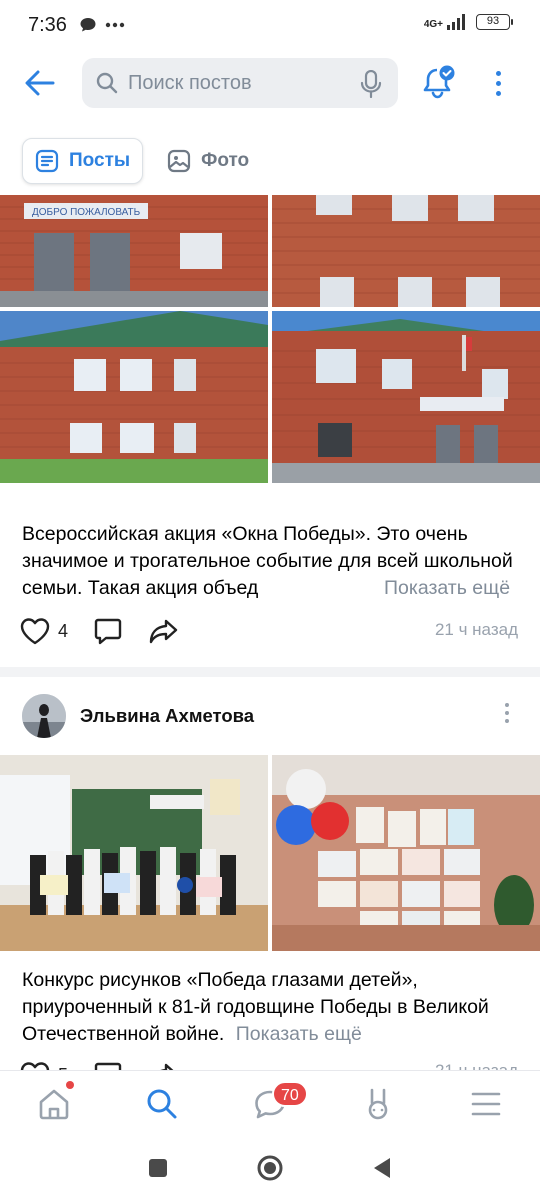 This screenshot has width=540, height=1200. I want to click on post-2-actions: 5, so click(113, 1065).